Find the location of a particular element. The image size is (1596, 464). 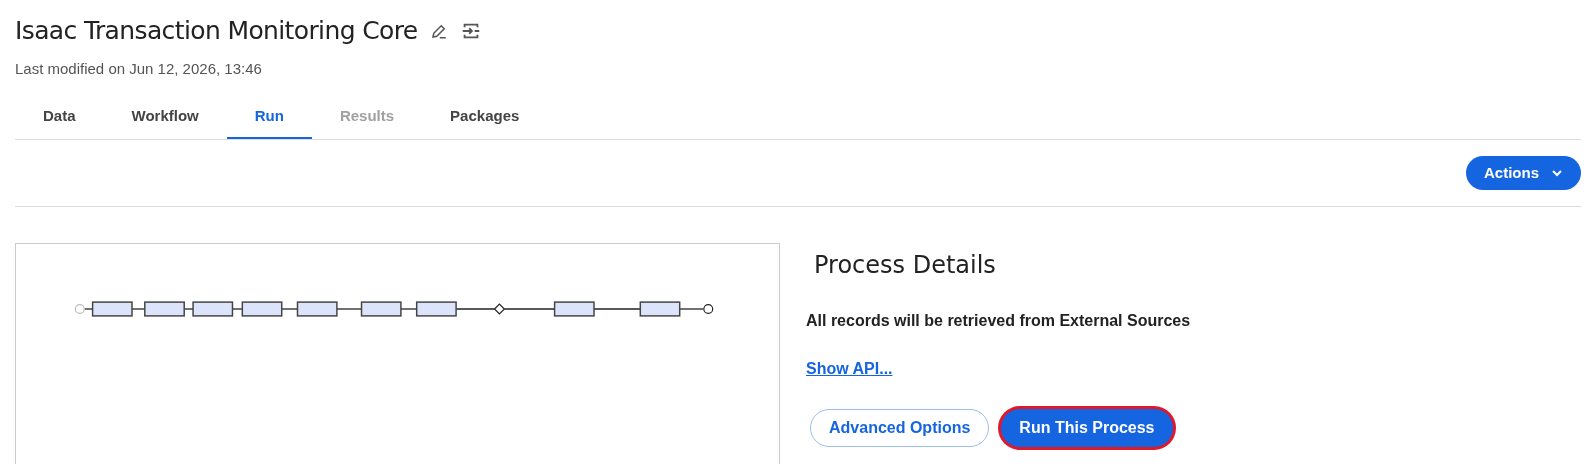

section-heading: Process Details is located at coordinates (905, 265).